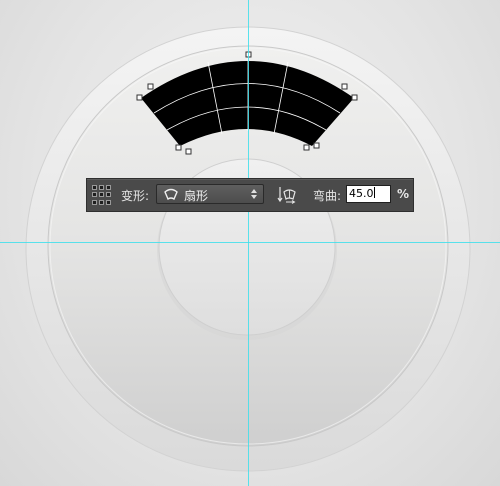 Image resolution: width=500 pixels, height=486 pixels. Describe the element at coordinates (102, 195) in the screenshot. I see `reference-point-grid-icon` at that location.